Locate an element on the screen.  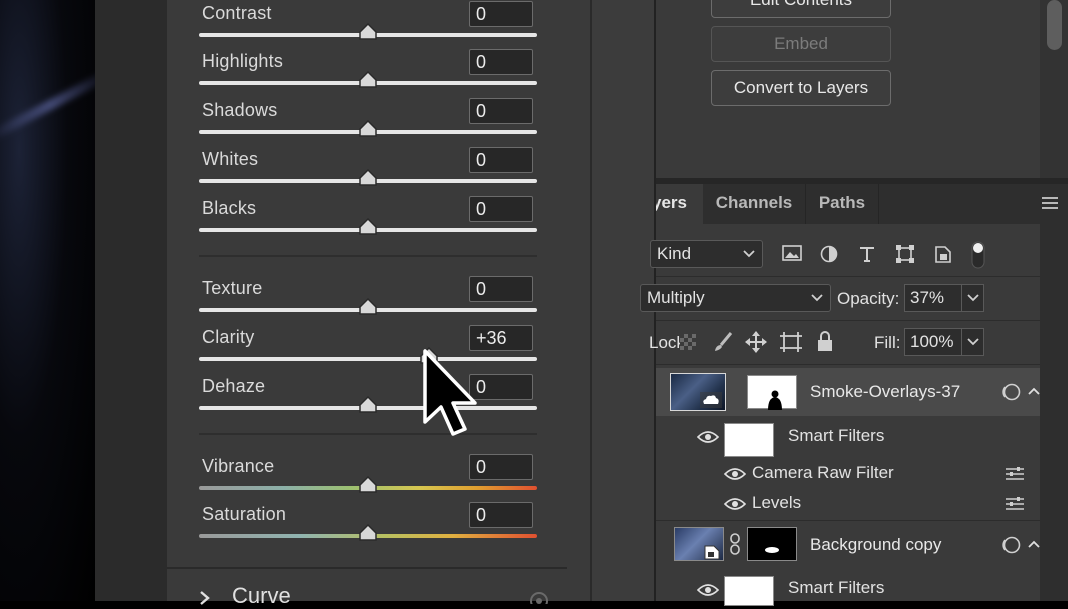
slider-thumb-dehaze is located at coordinates (368, 405).